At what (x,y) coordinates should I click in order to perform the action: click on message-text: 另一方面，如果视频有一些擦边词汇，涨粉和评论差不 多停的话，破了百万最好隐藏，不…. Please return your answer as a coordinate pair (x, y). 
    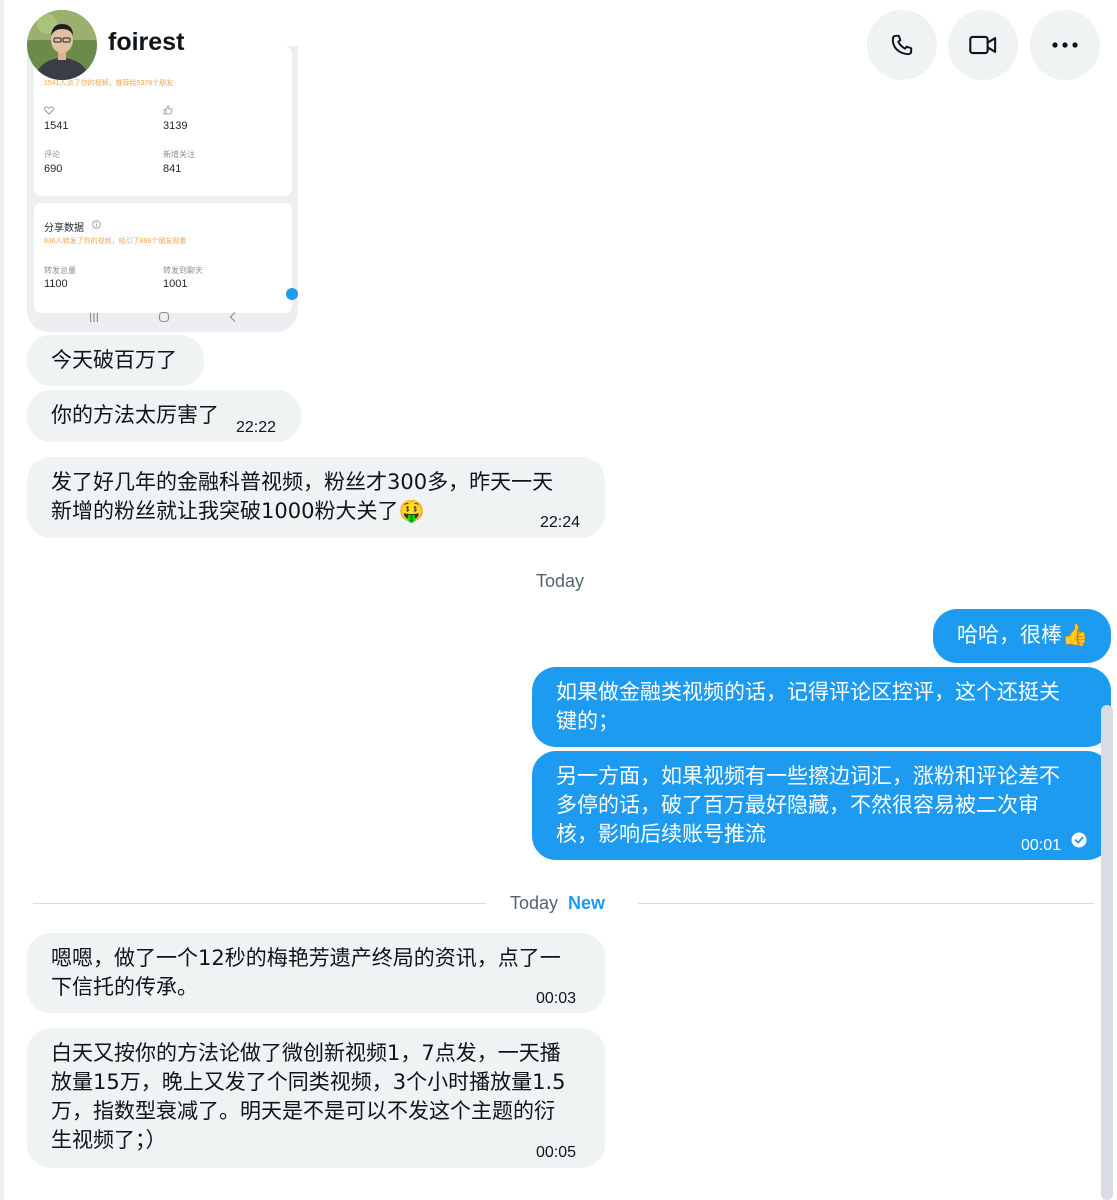
    Looking at the image, I should click on (808, 805).